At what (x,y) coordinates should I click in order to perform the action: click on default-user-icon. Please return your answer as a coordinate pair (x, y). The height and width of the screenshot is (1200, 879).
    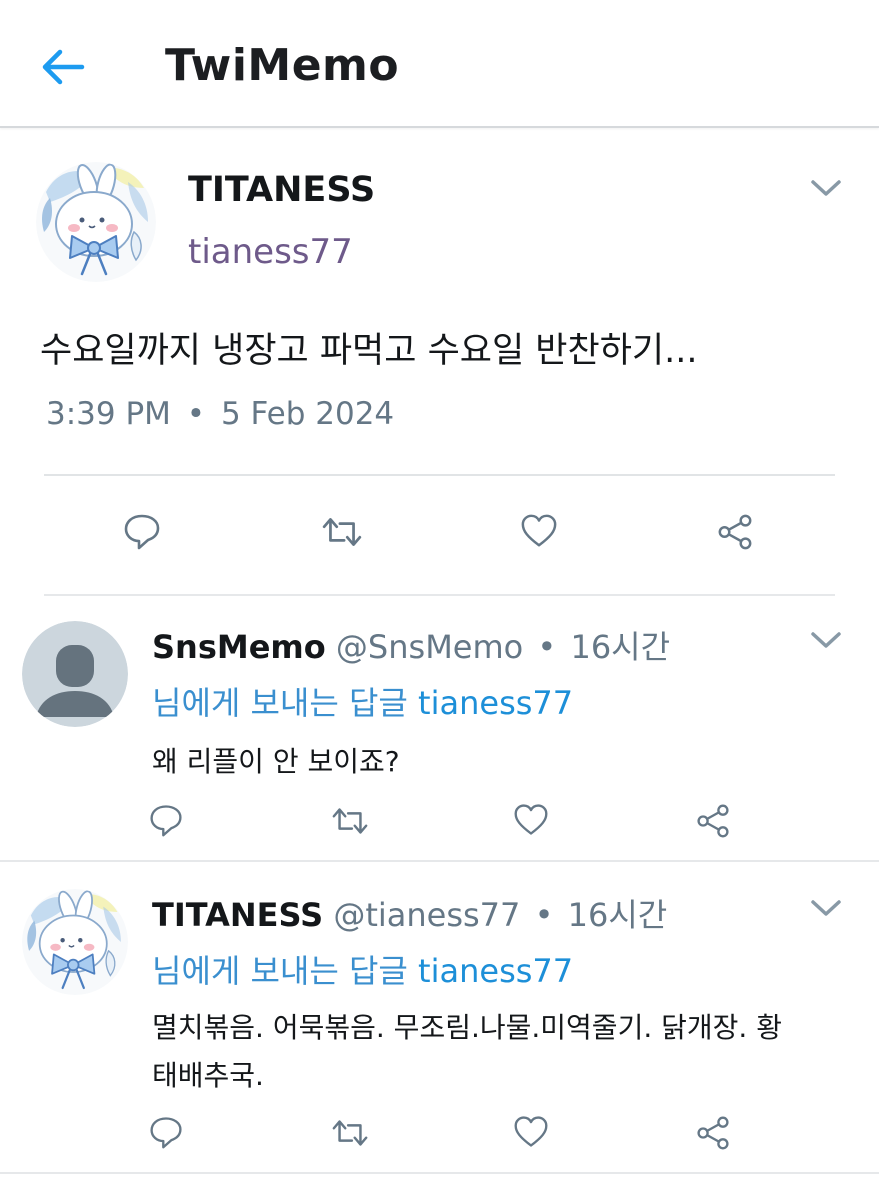
    Looking at the image, I should click on (75, 674).